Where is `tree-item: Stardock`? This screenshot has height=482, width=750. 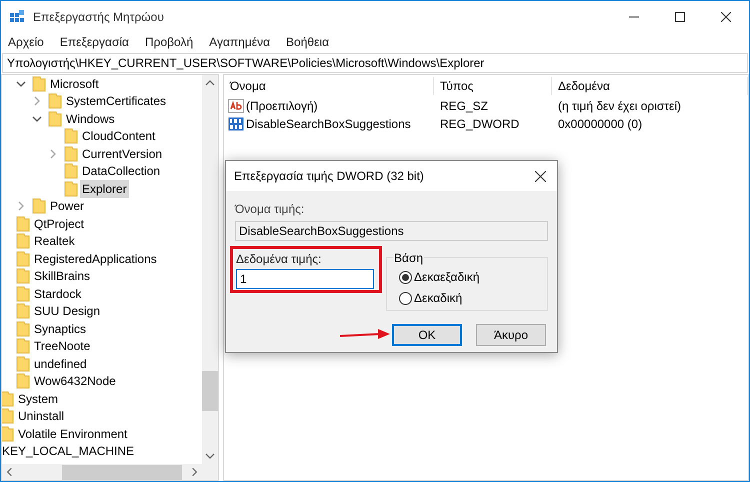 tree-item: Stardock is located at coordinates (58, 293).